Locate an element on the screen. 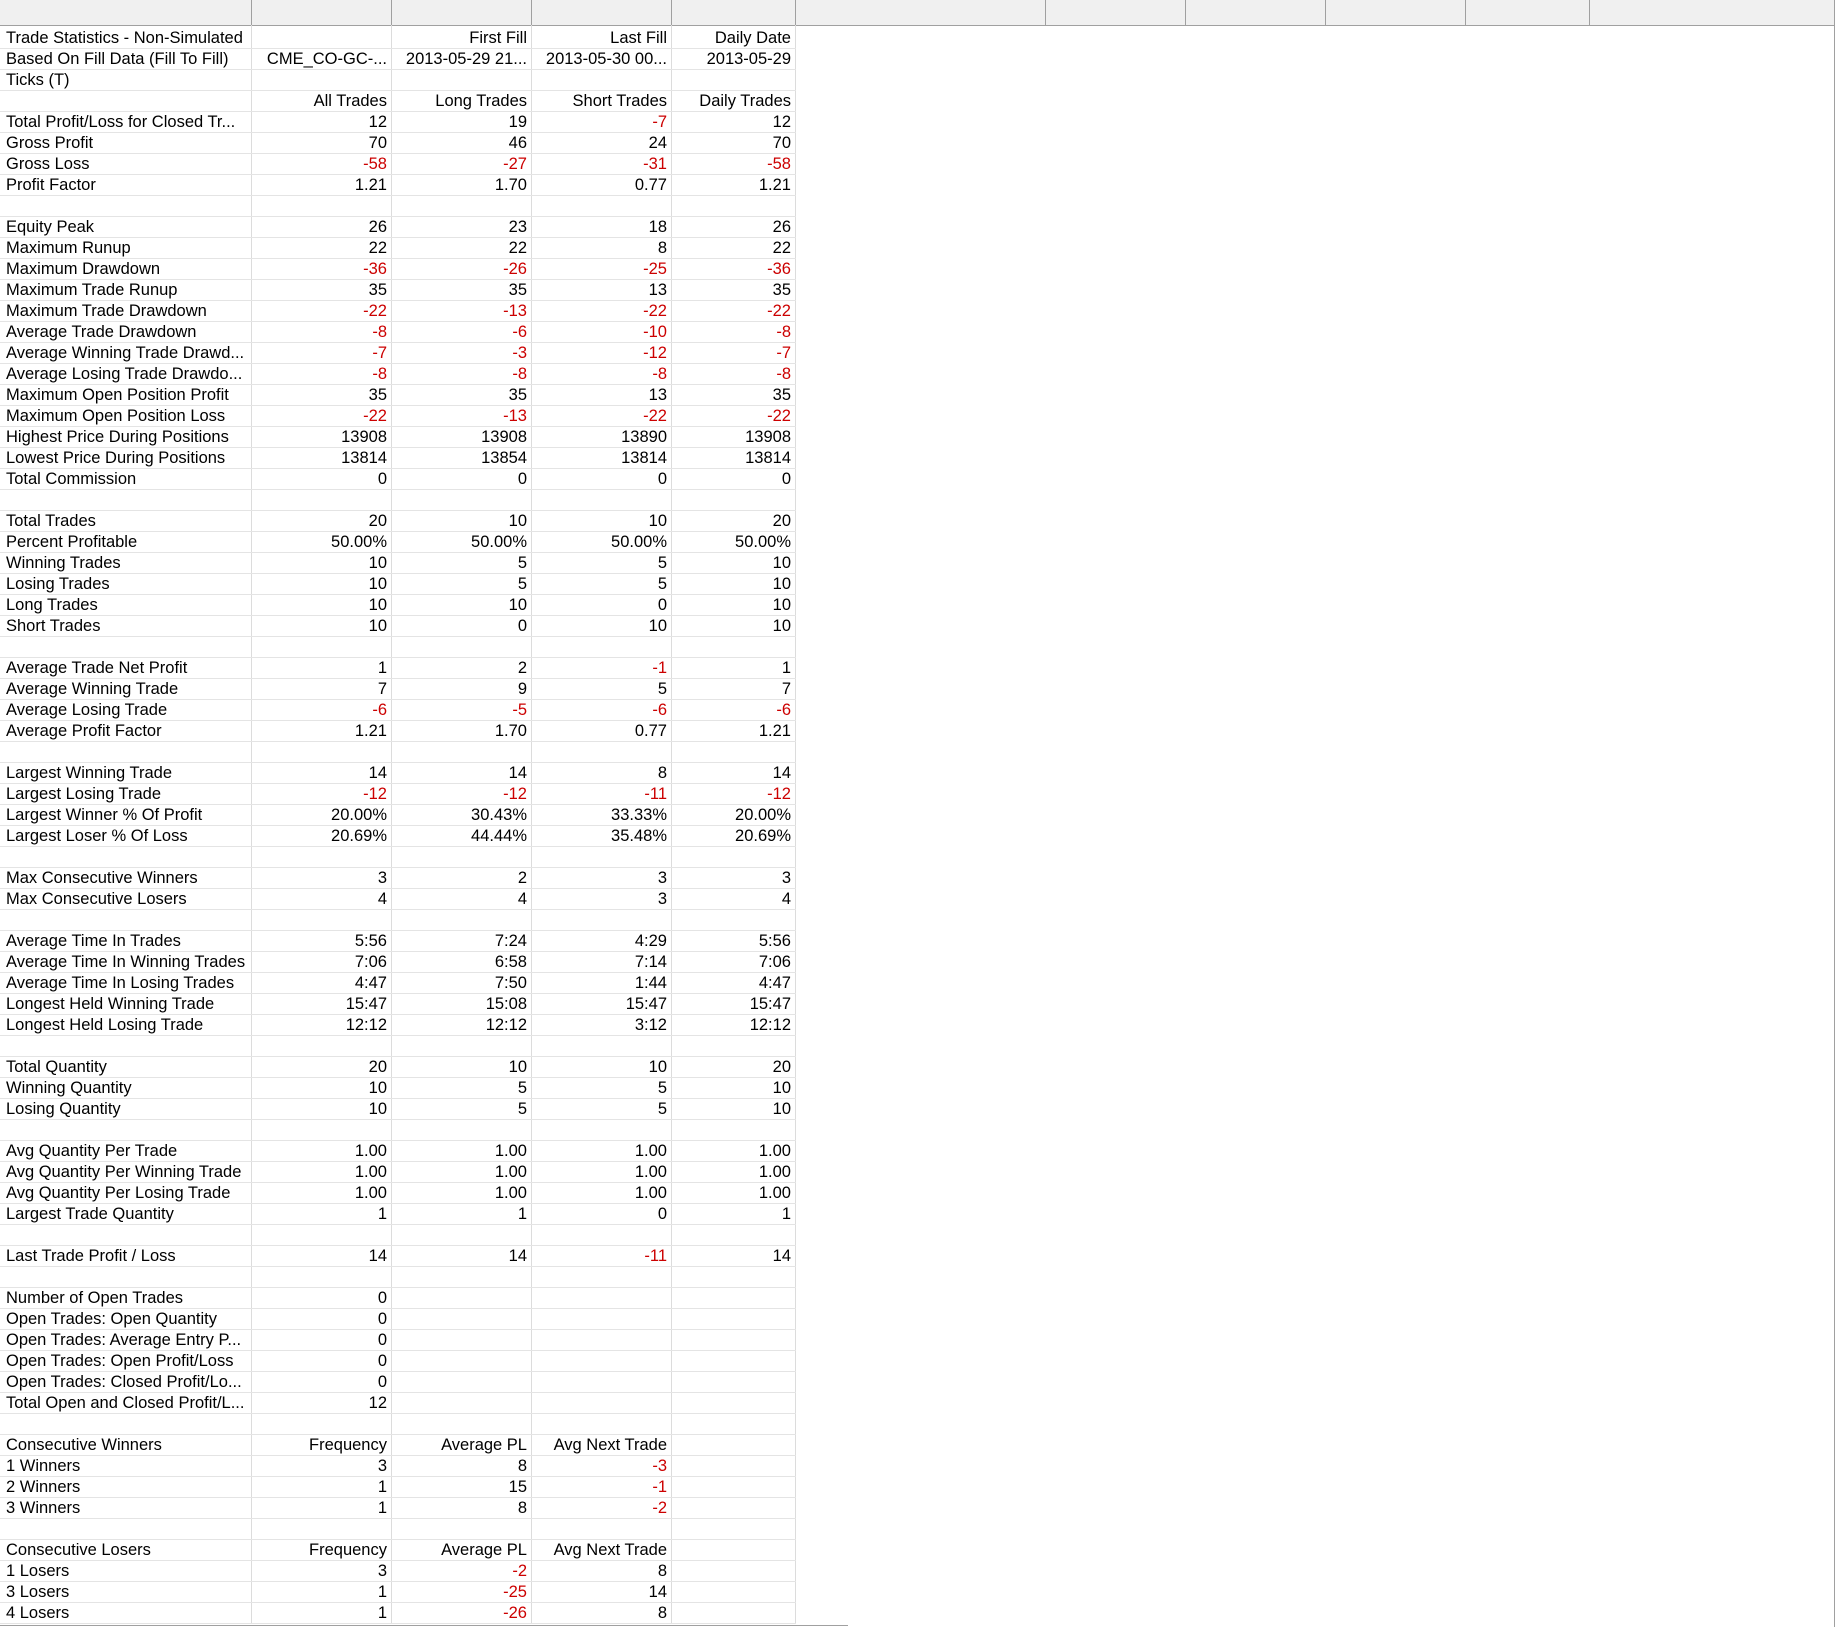 This screenshot has width=1835, height=1627. cell-daily-trades: 12:12 is located at coordinates (731, 1025).